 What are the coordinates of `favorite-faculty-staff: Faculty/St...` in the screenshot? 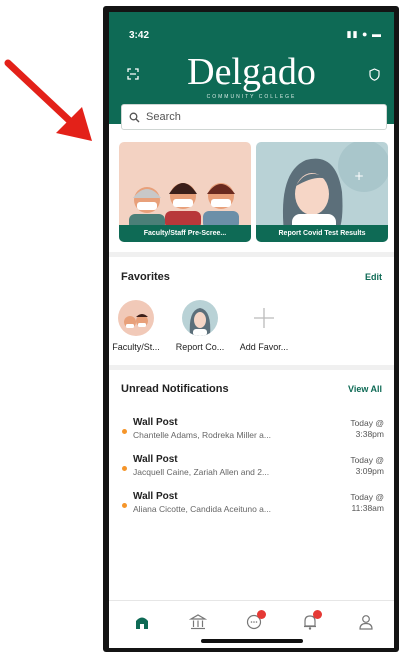 It's located at (138, 326).